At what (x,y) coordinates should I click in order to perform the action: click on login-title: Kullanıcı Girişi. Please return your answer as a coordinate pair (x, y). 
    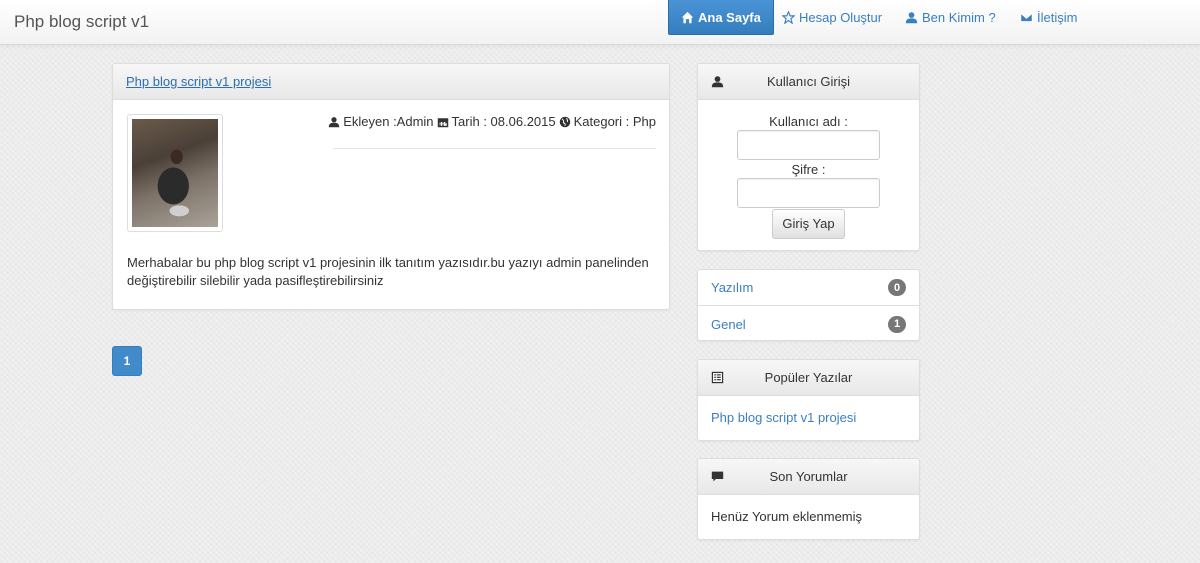
    Looking at the image, I should click on (808, 81).